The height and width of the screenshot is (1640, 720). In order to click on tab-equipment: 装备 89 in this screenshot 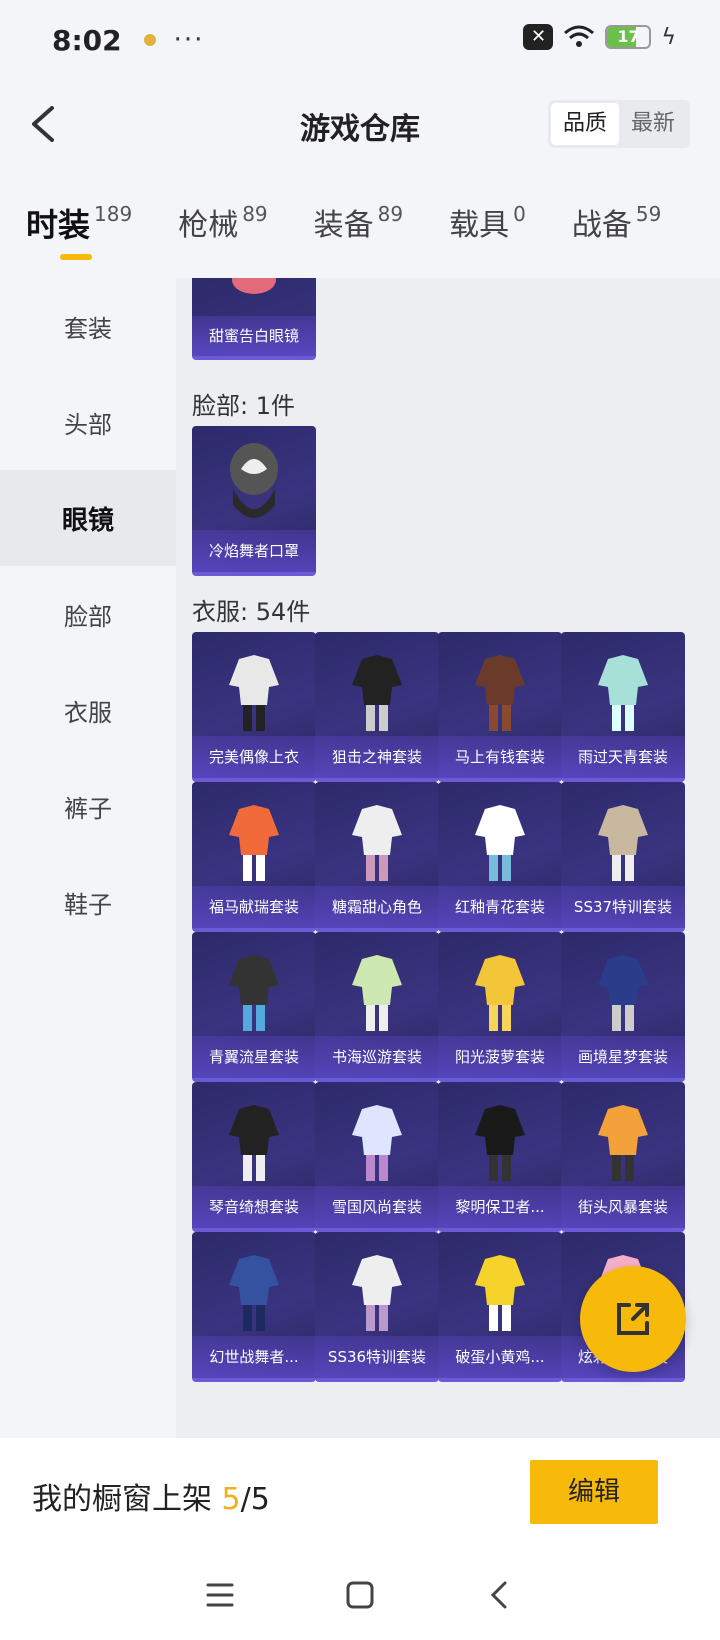, I will do `click(358, 239)`.